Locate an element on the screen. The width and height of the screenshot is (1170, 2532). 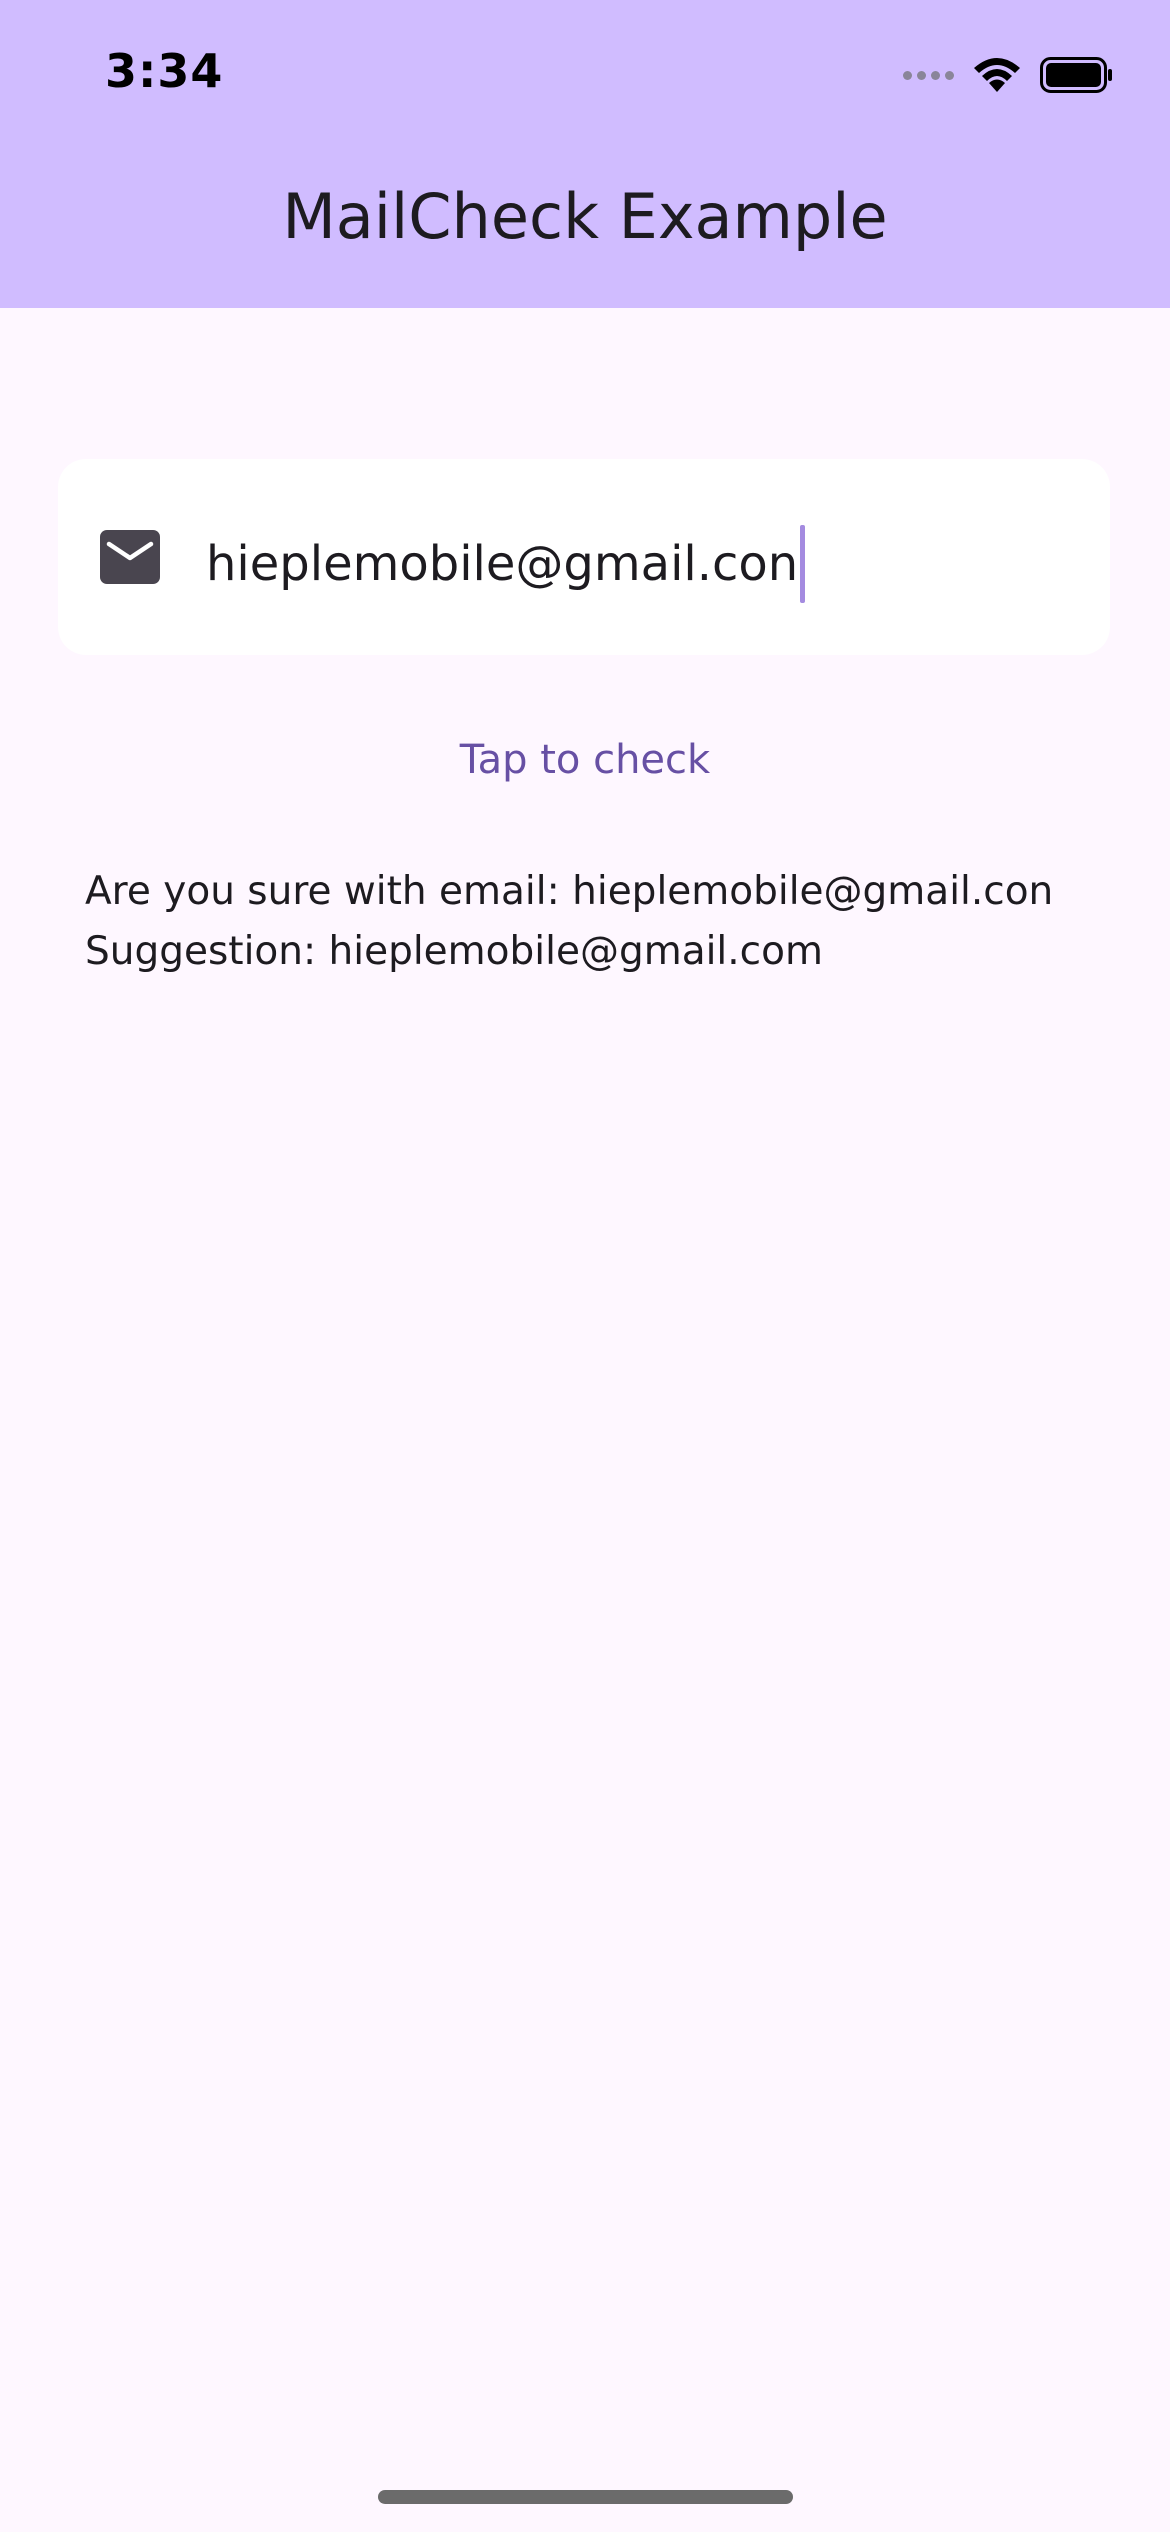
tap-to-check-button: Tap to check is located at coordinates (585, 760).